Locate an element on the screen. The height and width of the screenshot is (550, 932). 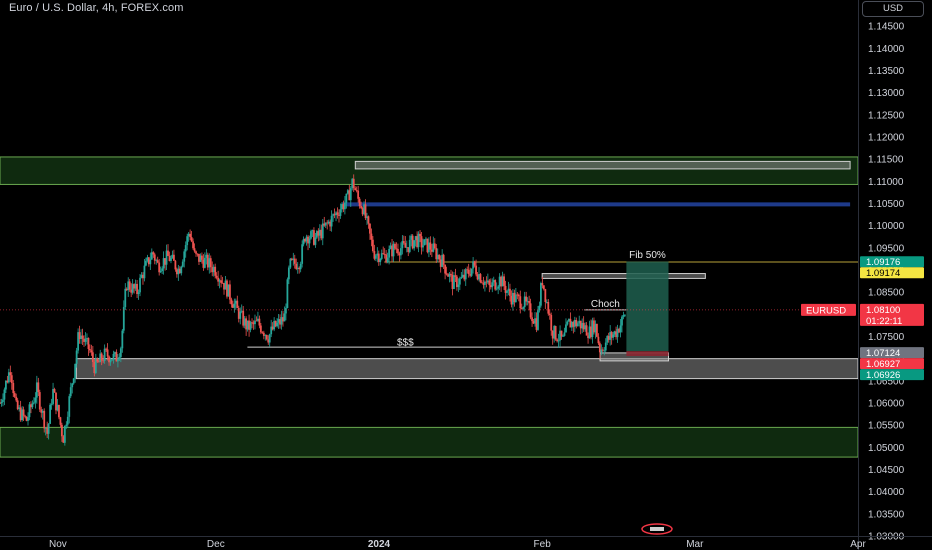
grey-fib-box is located at coordinates (623, 276).